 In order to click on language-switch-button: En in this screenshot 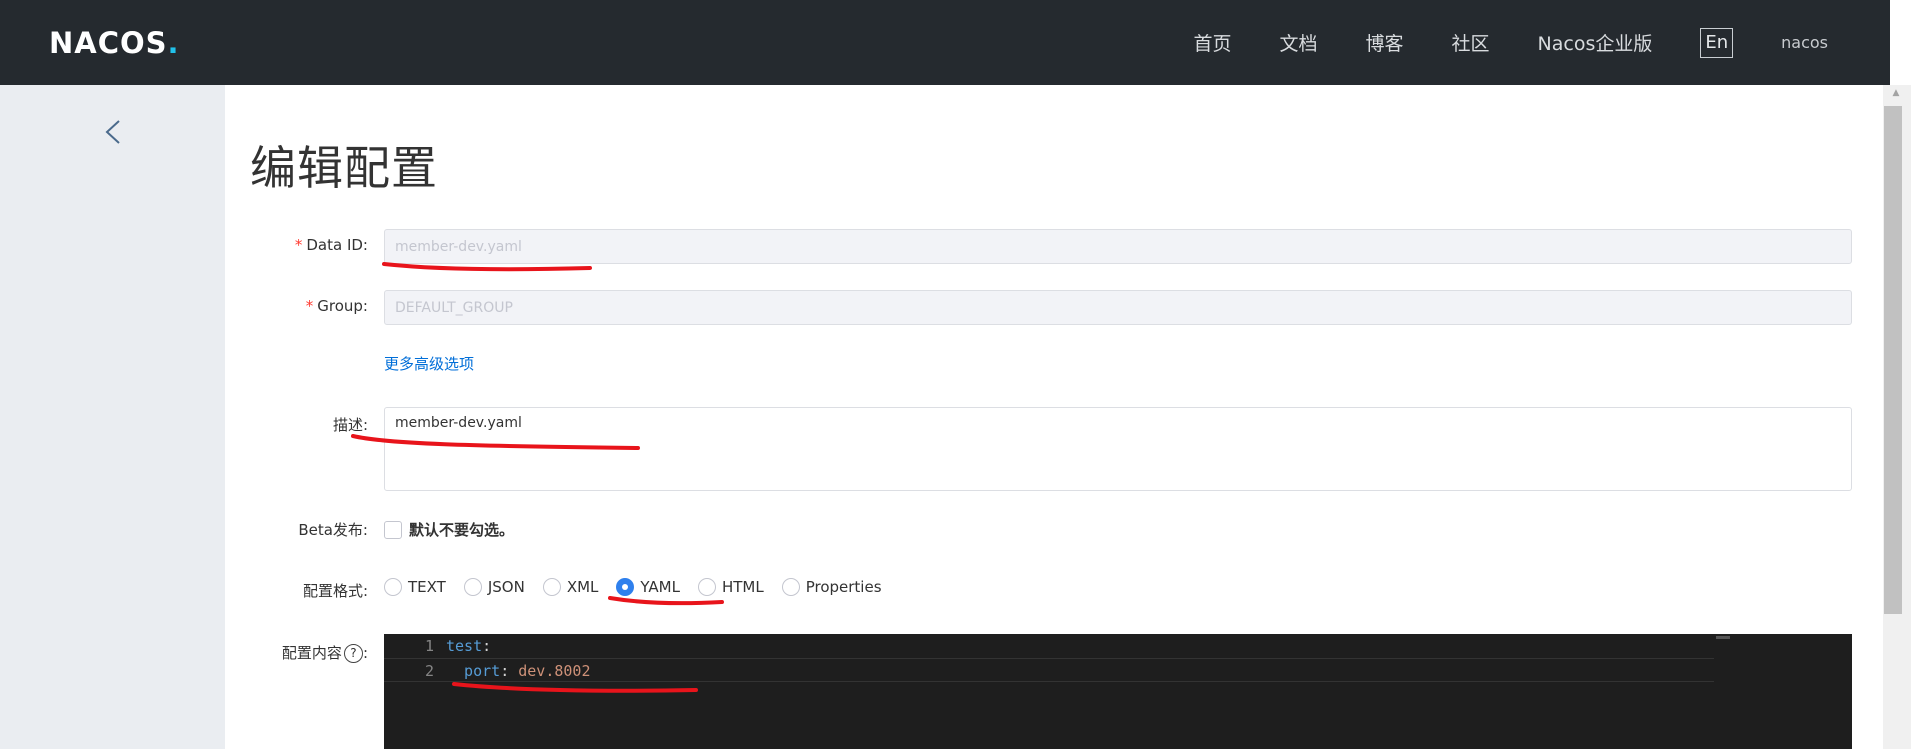, I will do `click(1717, 42)`.